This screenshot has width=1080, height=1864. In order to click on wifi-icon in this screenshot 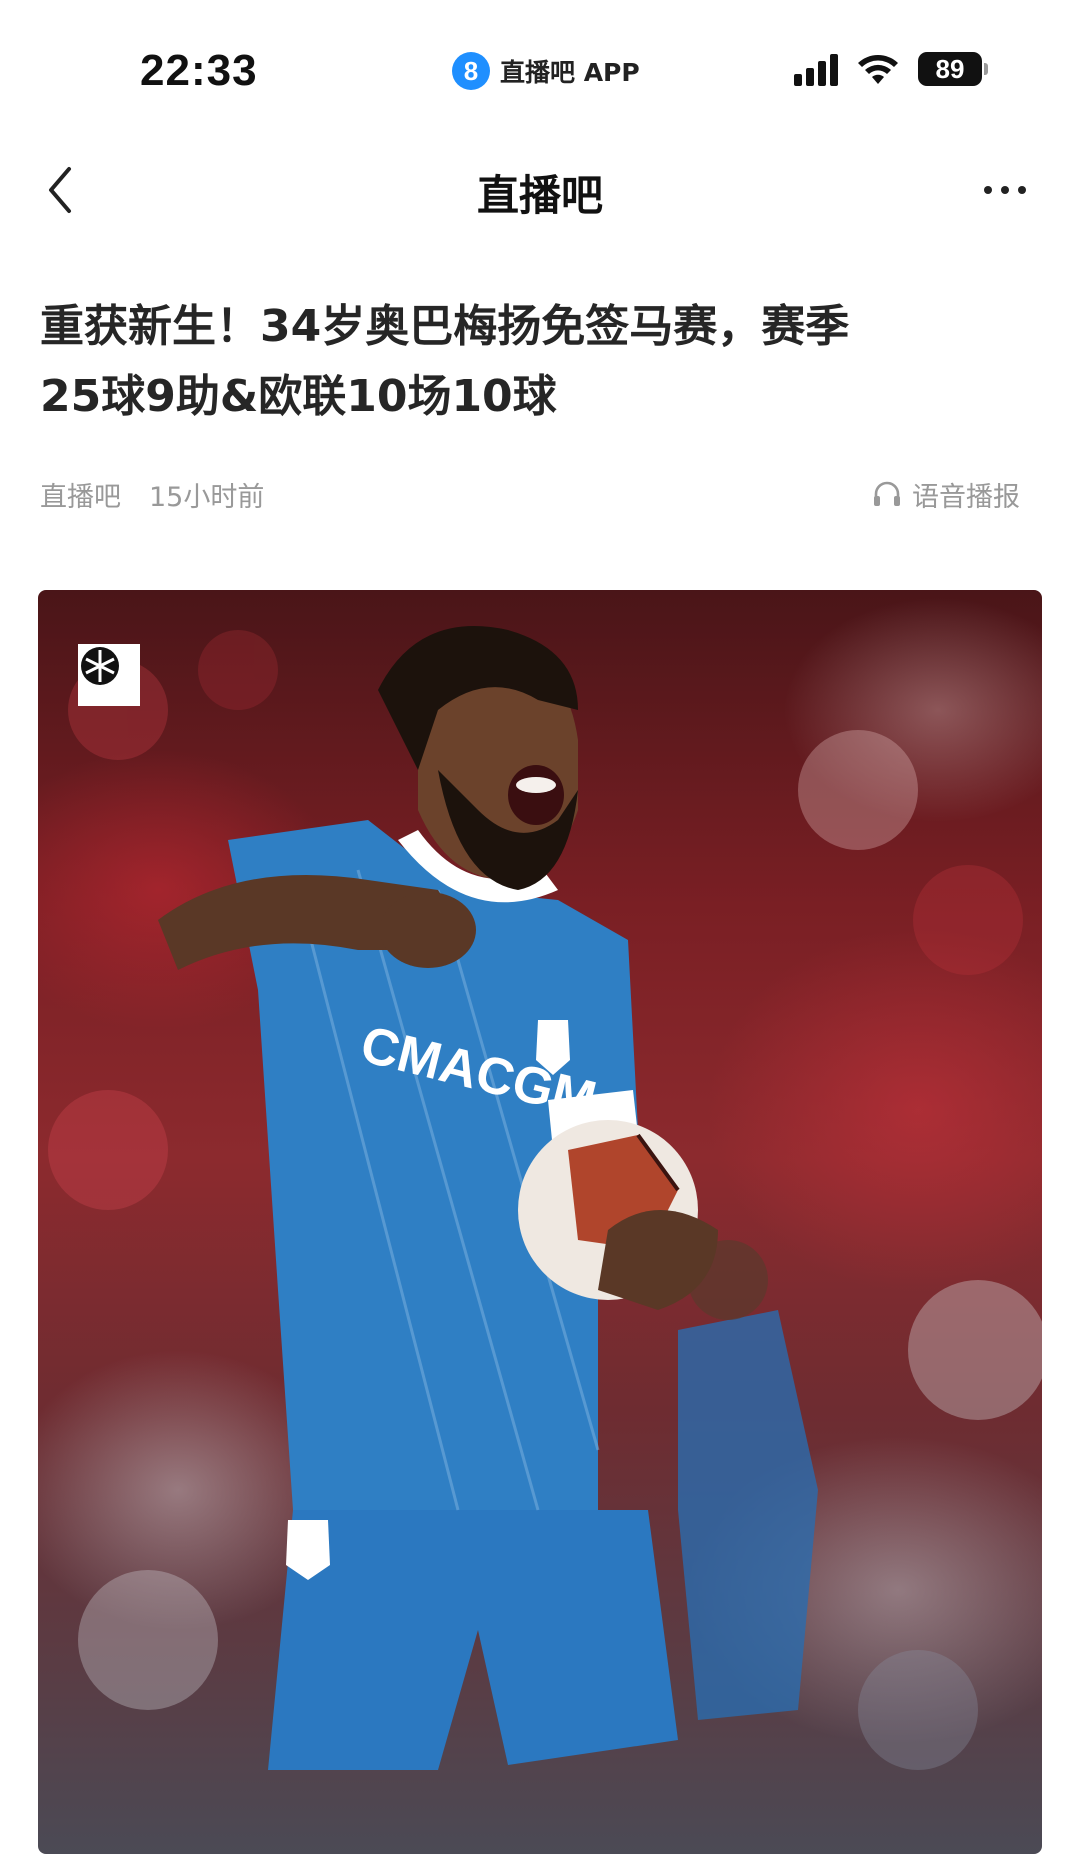, I will do `click(878, 69)`.